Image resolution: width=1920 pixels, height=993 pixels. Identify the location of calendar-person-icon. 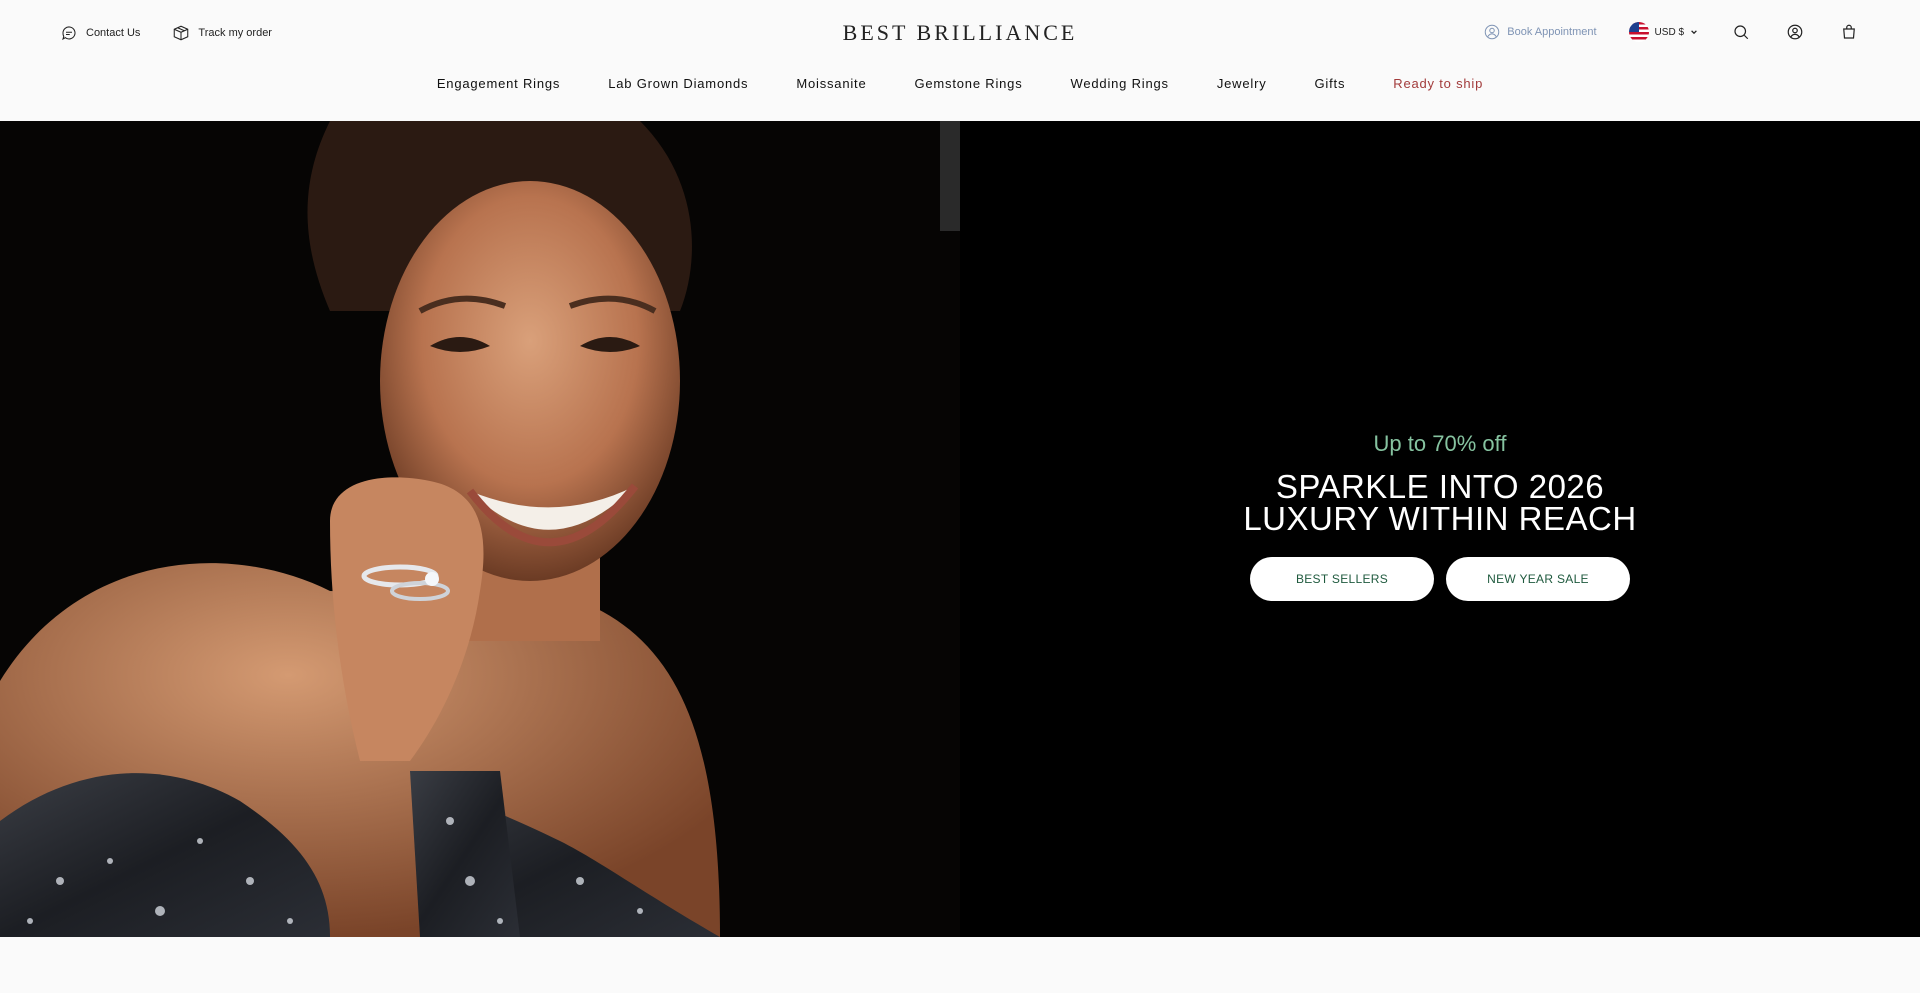
(1492, 32).